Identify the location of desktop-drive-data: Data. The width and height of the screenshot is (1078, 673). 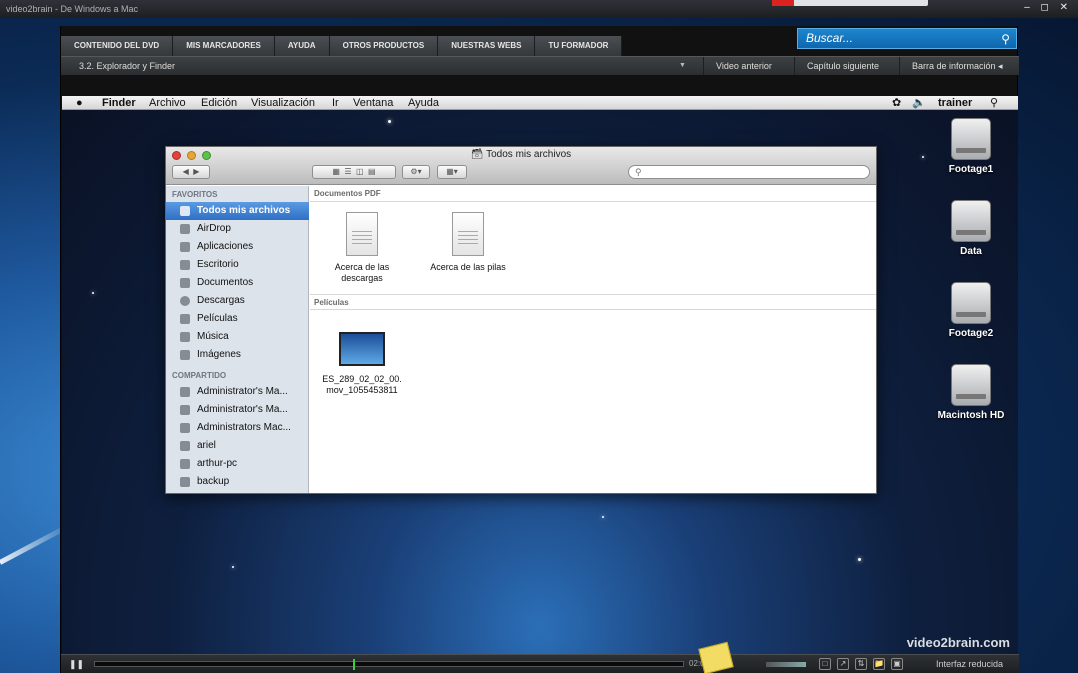
(971, 228).